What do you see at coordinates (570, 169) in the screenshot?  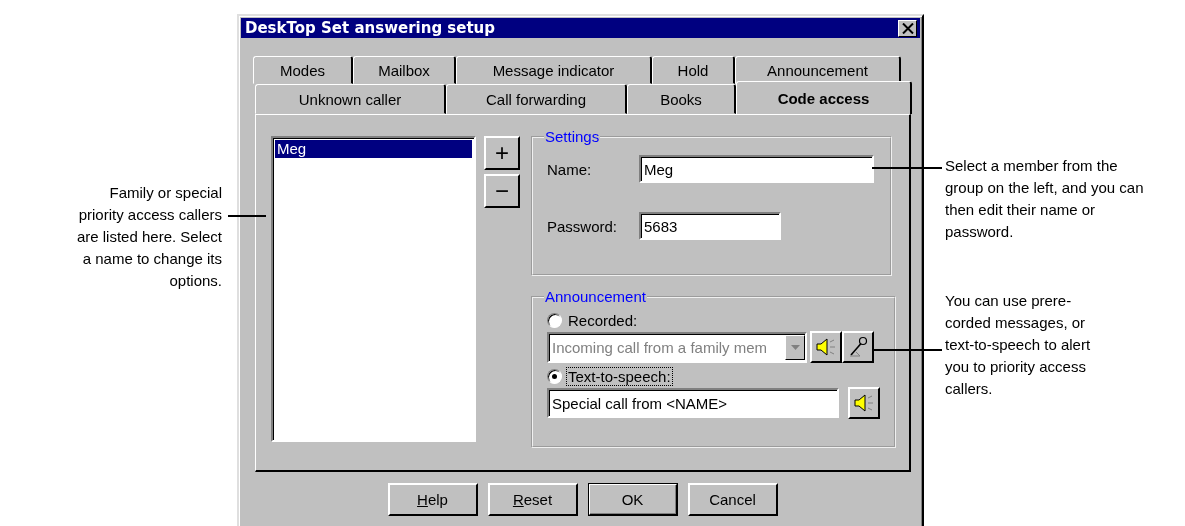 I see `field-label: Name:` at bounding box center [570, 169].